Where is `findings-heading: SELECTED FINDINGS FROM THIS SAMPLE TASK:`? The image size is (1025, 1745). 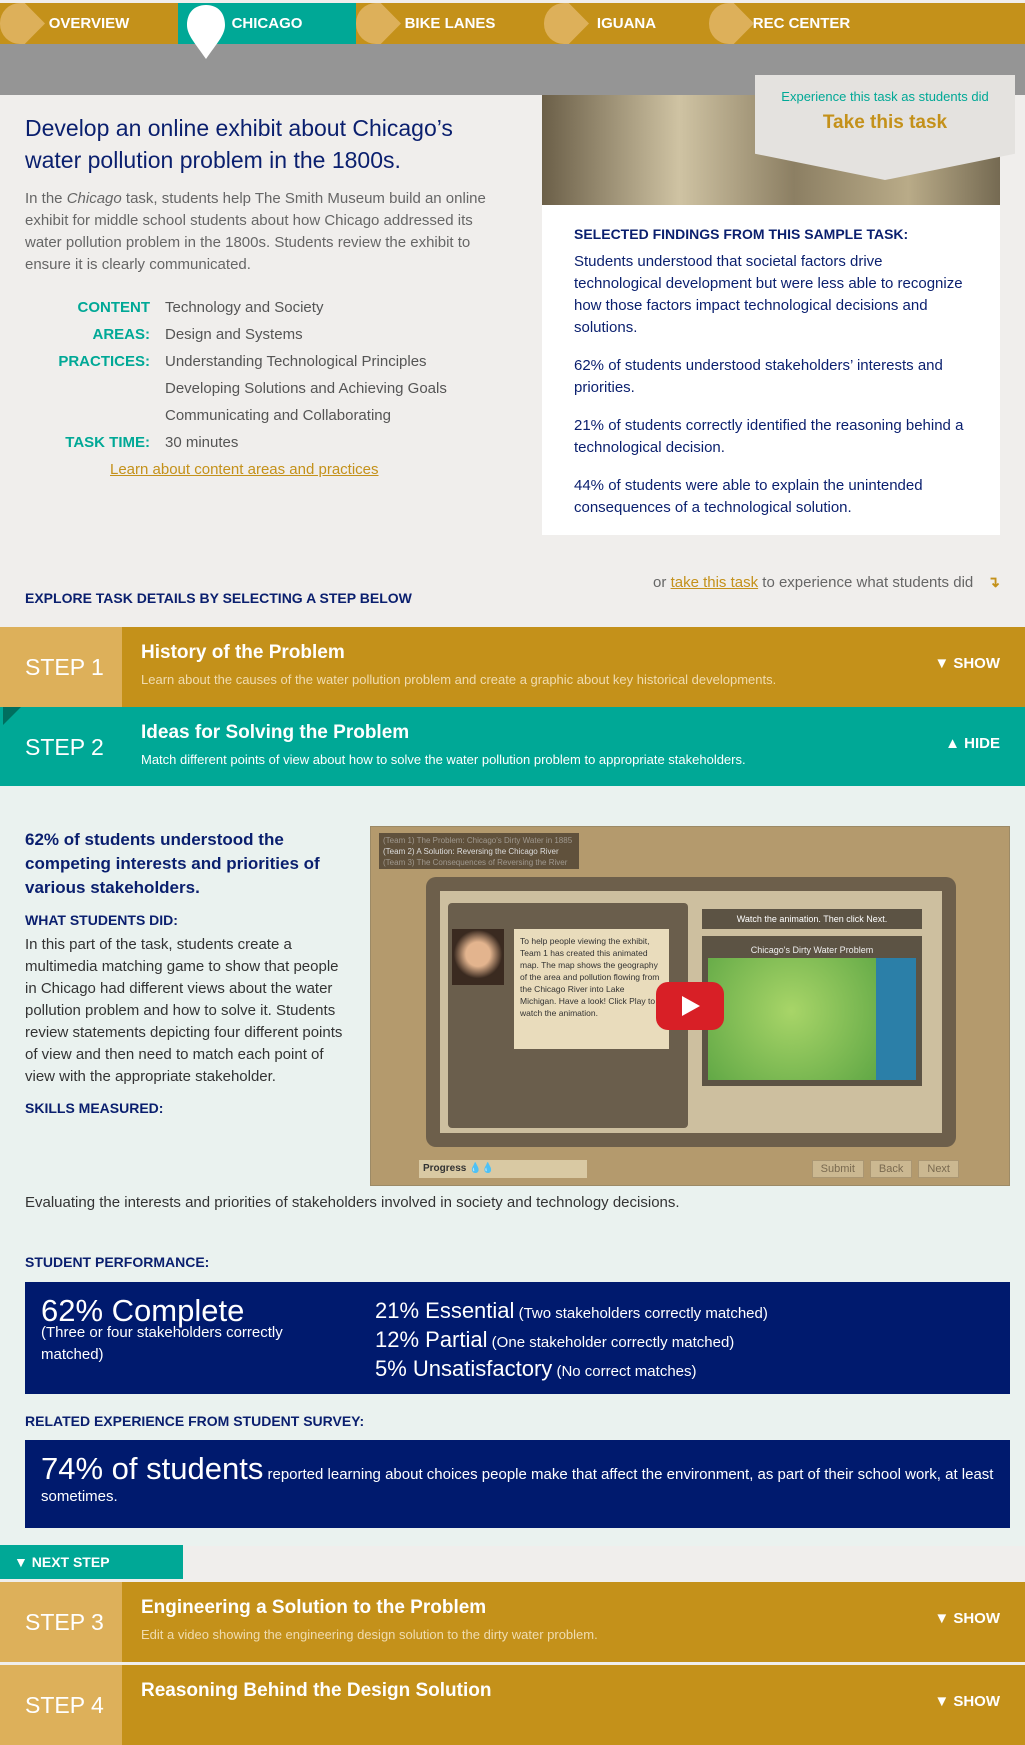 findings-heading: SELECTED FINDINGS FROM THIS SAMPLE TASK: is located at coordinates (741, 234).